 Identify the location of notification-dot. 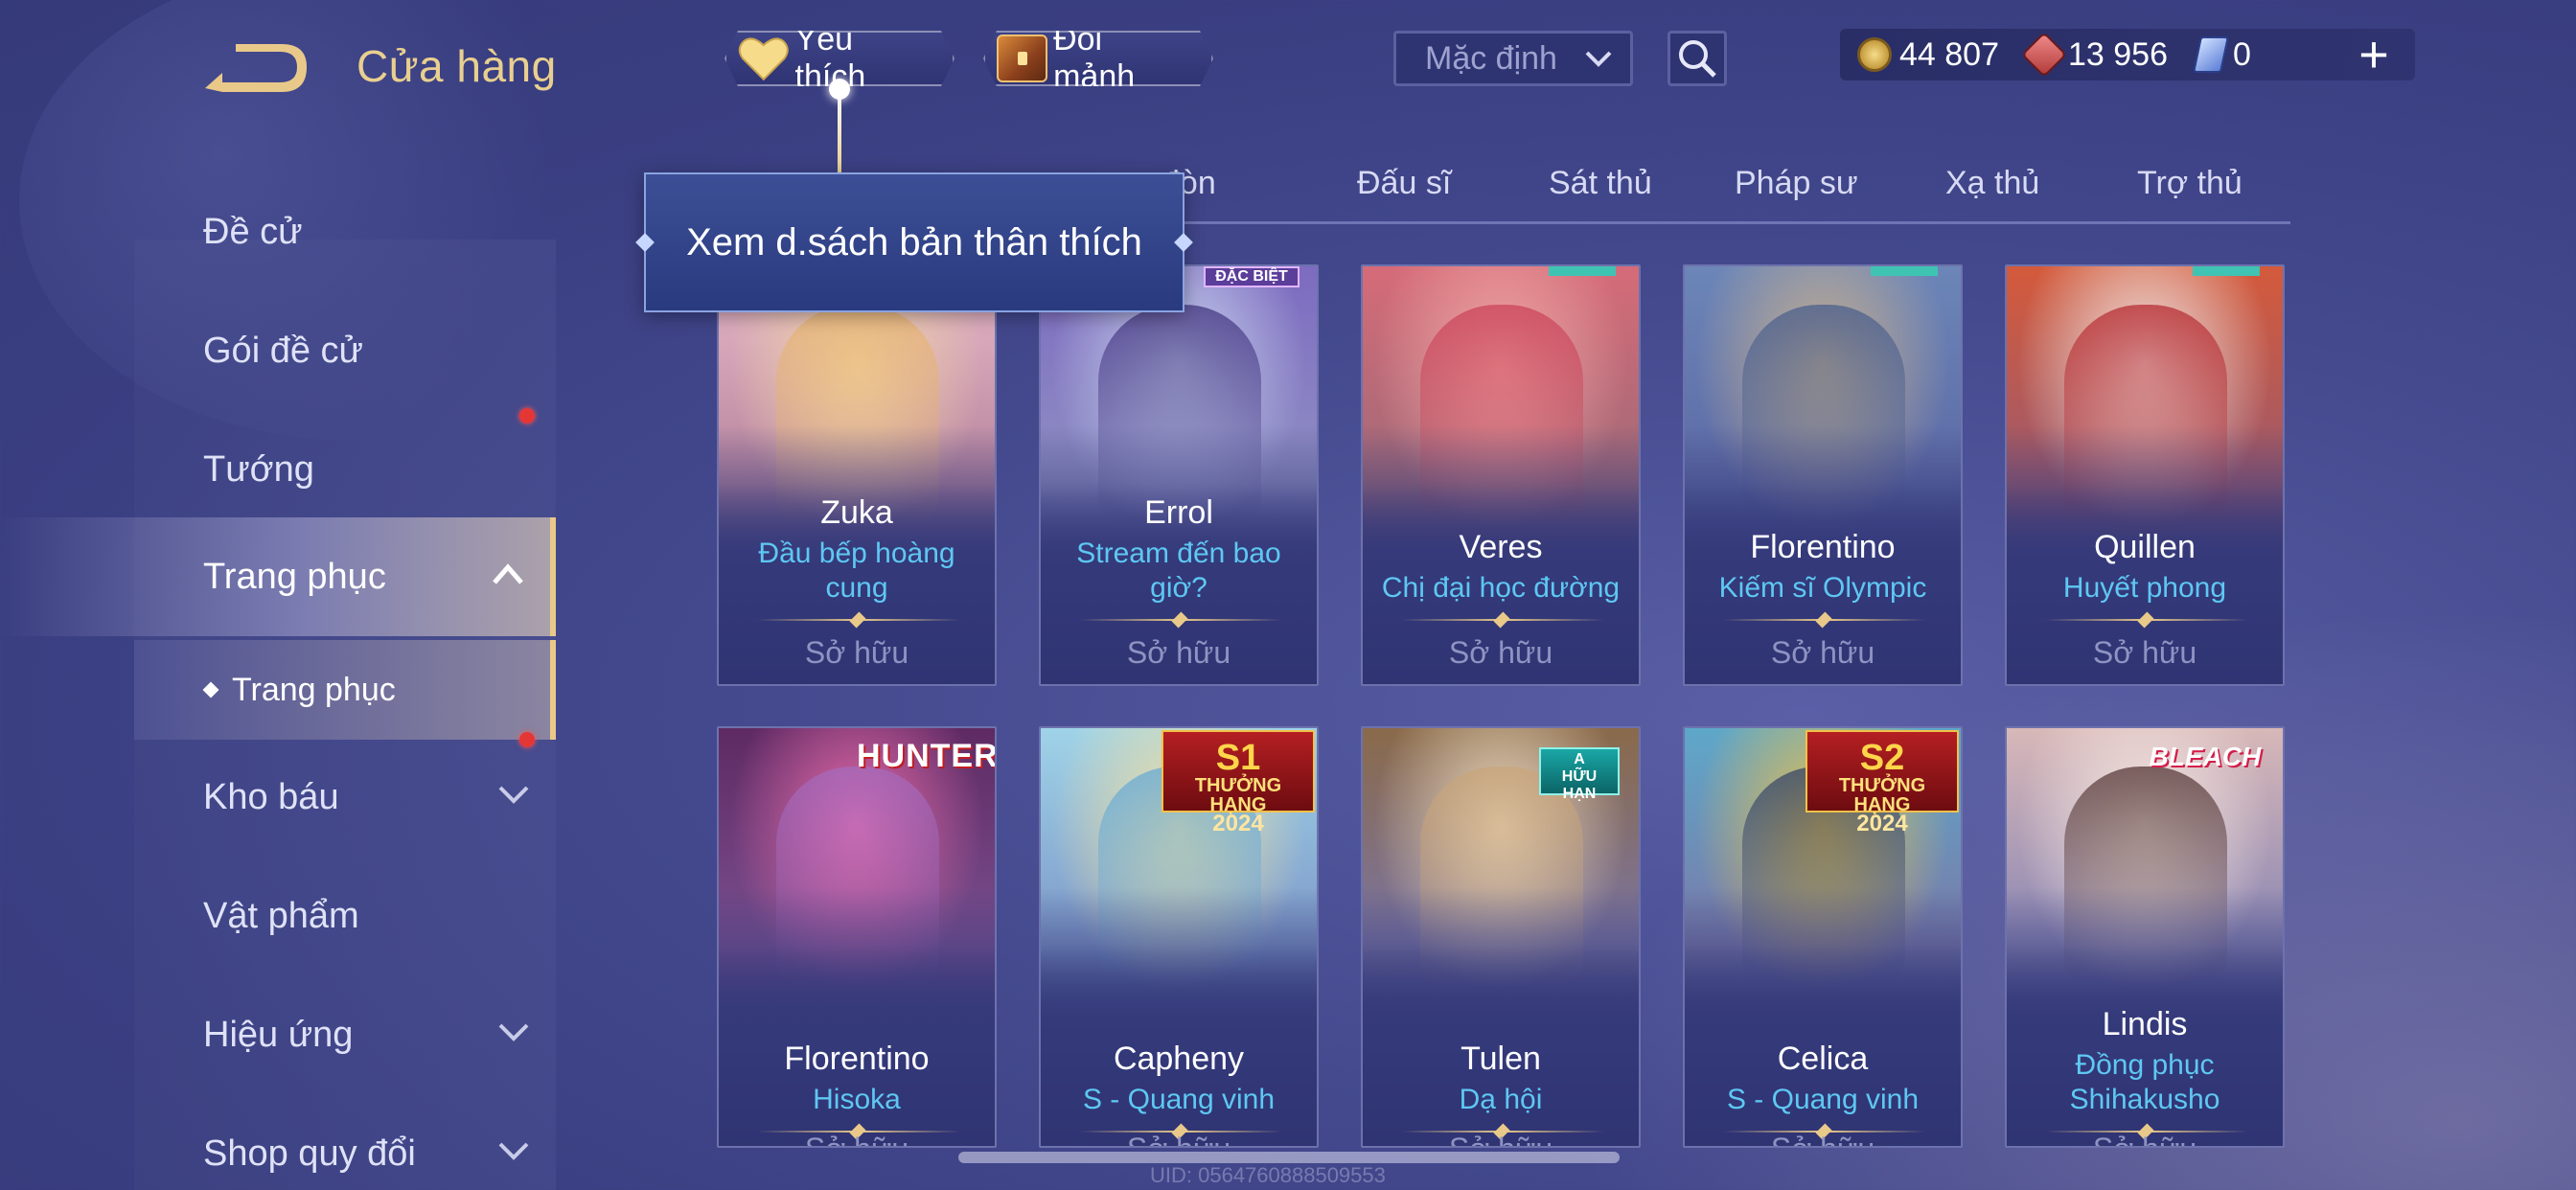
(527, 740).